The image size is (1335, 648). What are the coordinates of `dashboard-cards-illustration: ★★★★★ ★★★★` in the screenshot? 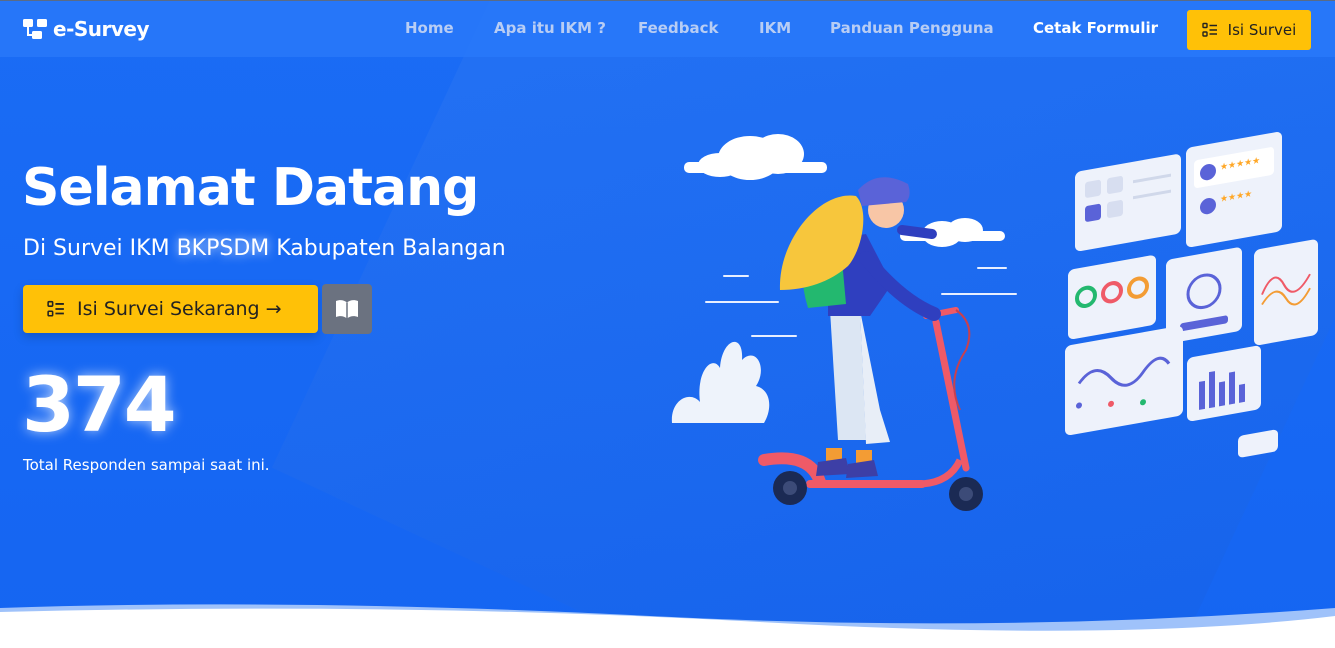 It's located at (1191, 295).